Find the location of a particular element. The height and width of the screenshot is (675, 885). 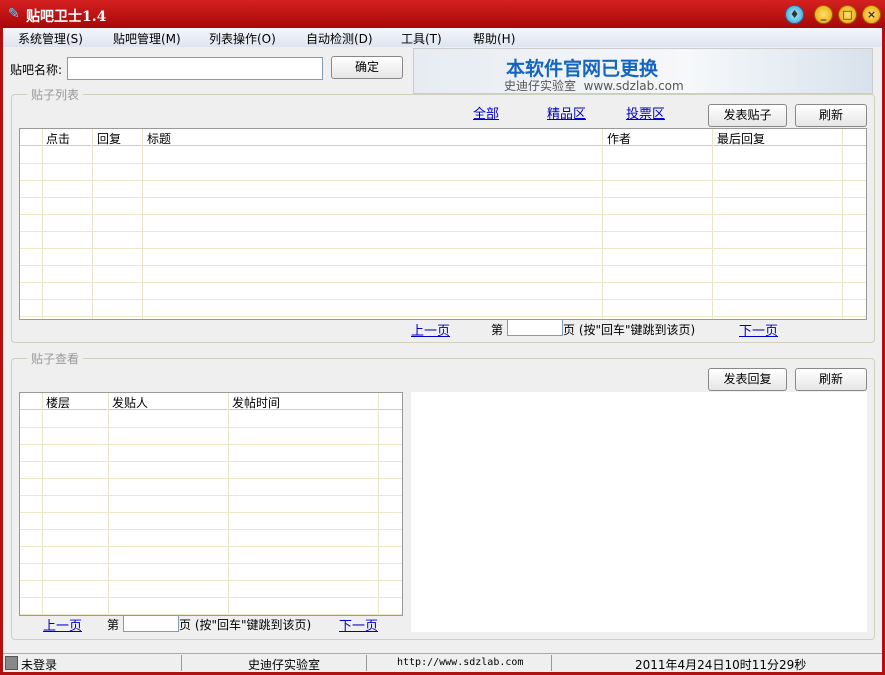

tieba-name-label: 贴吧名称: is located at coordinates (36, 70).